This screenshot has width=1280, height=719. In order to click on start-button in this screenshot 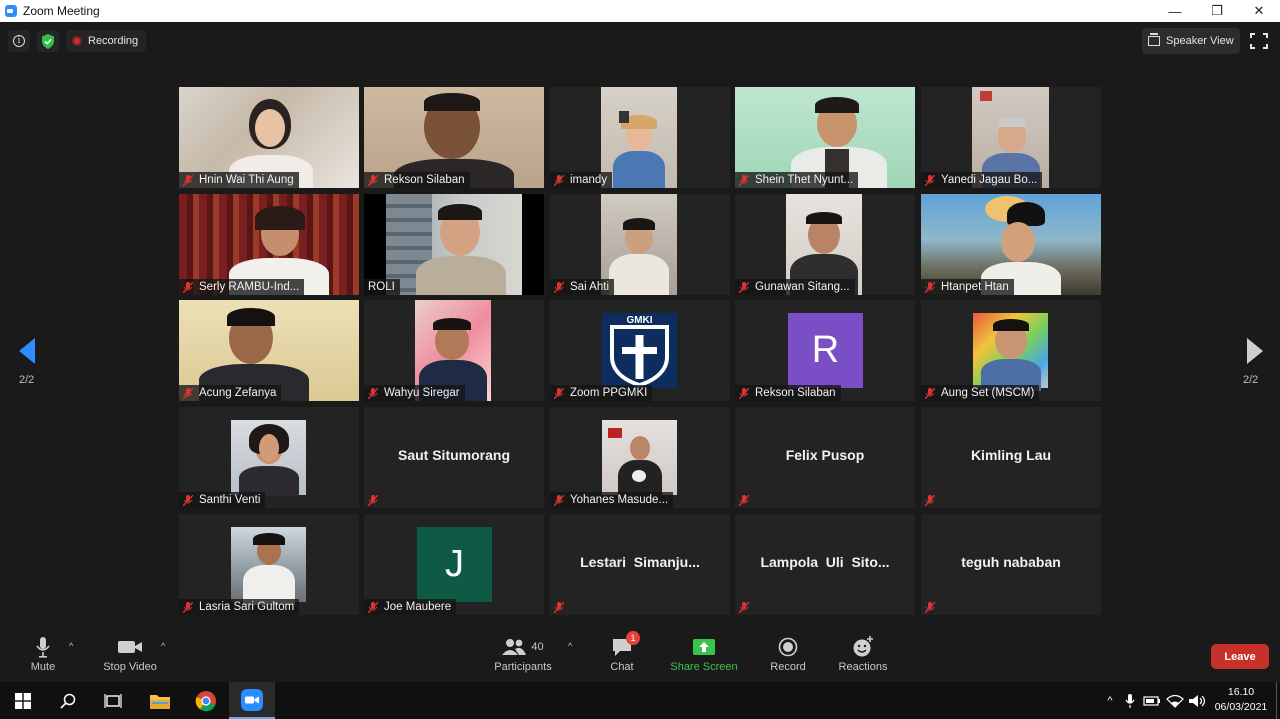, I will do `click(23, 700)`.